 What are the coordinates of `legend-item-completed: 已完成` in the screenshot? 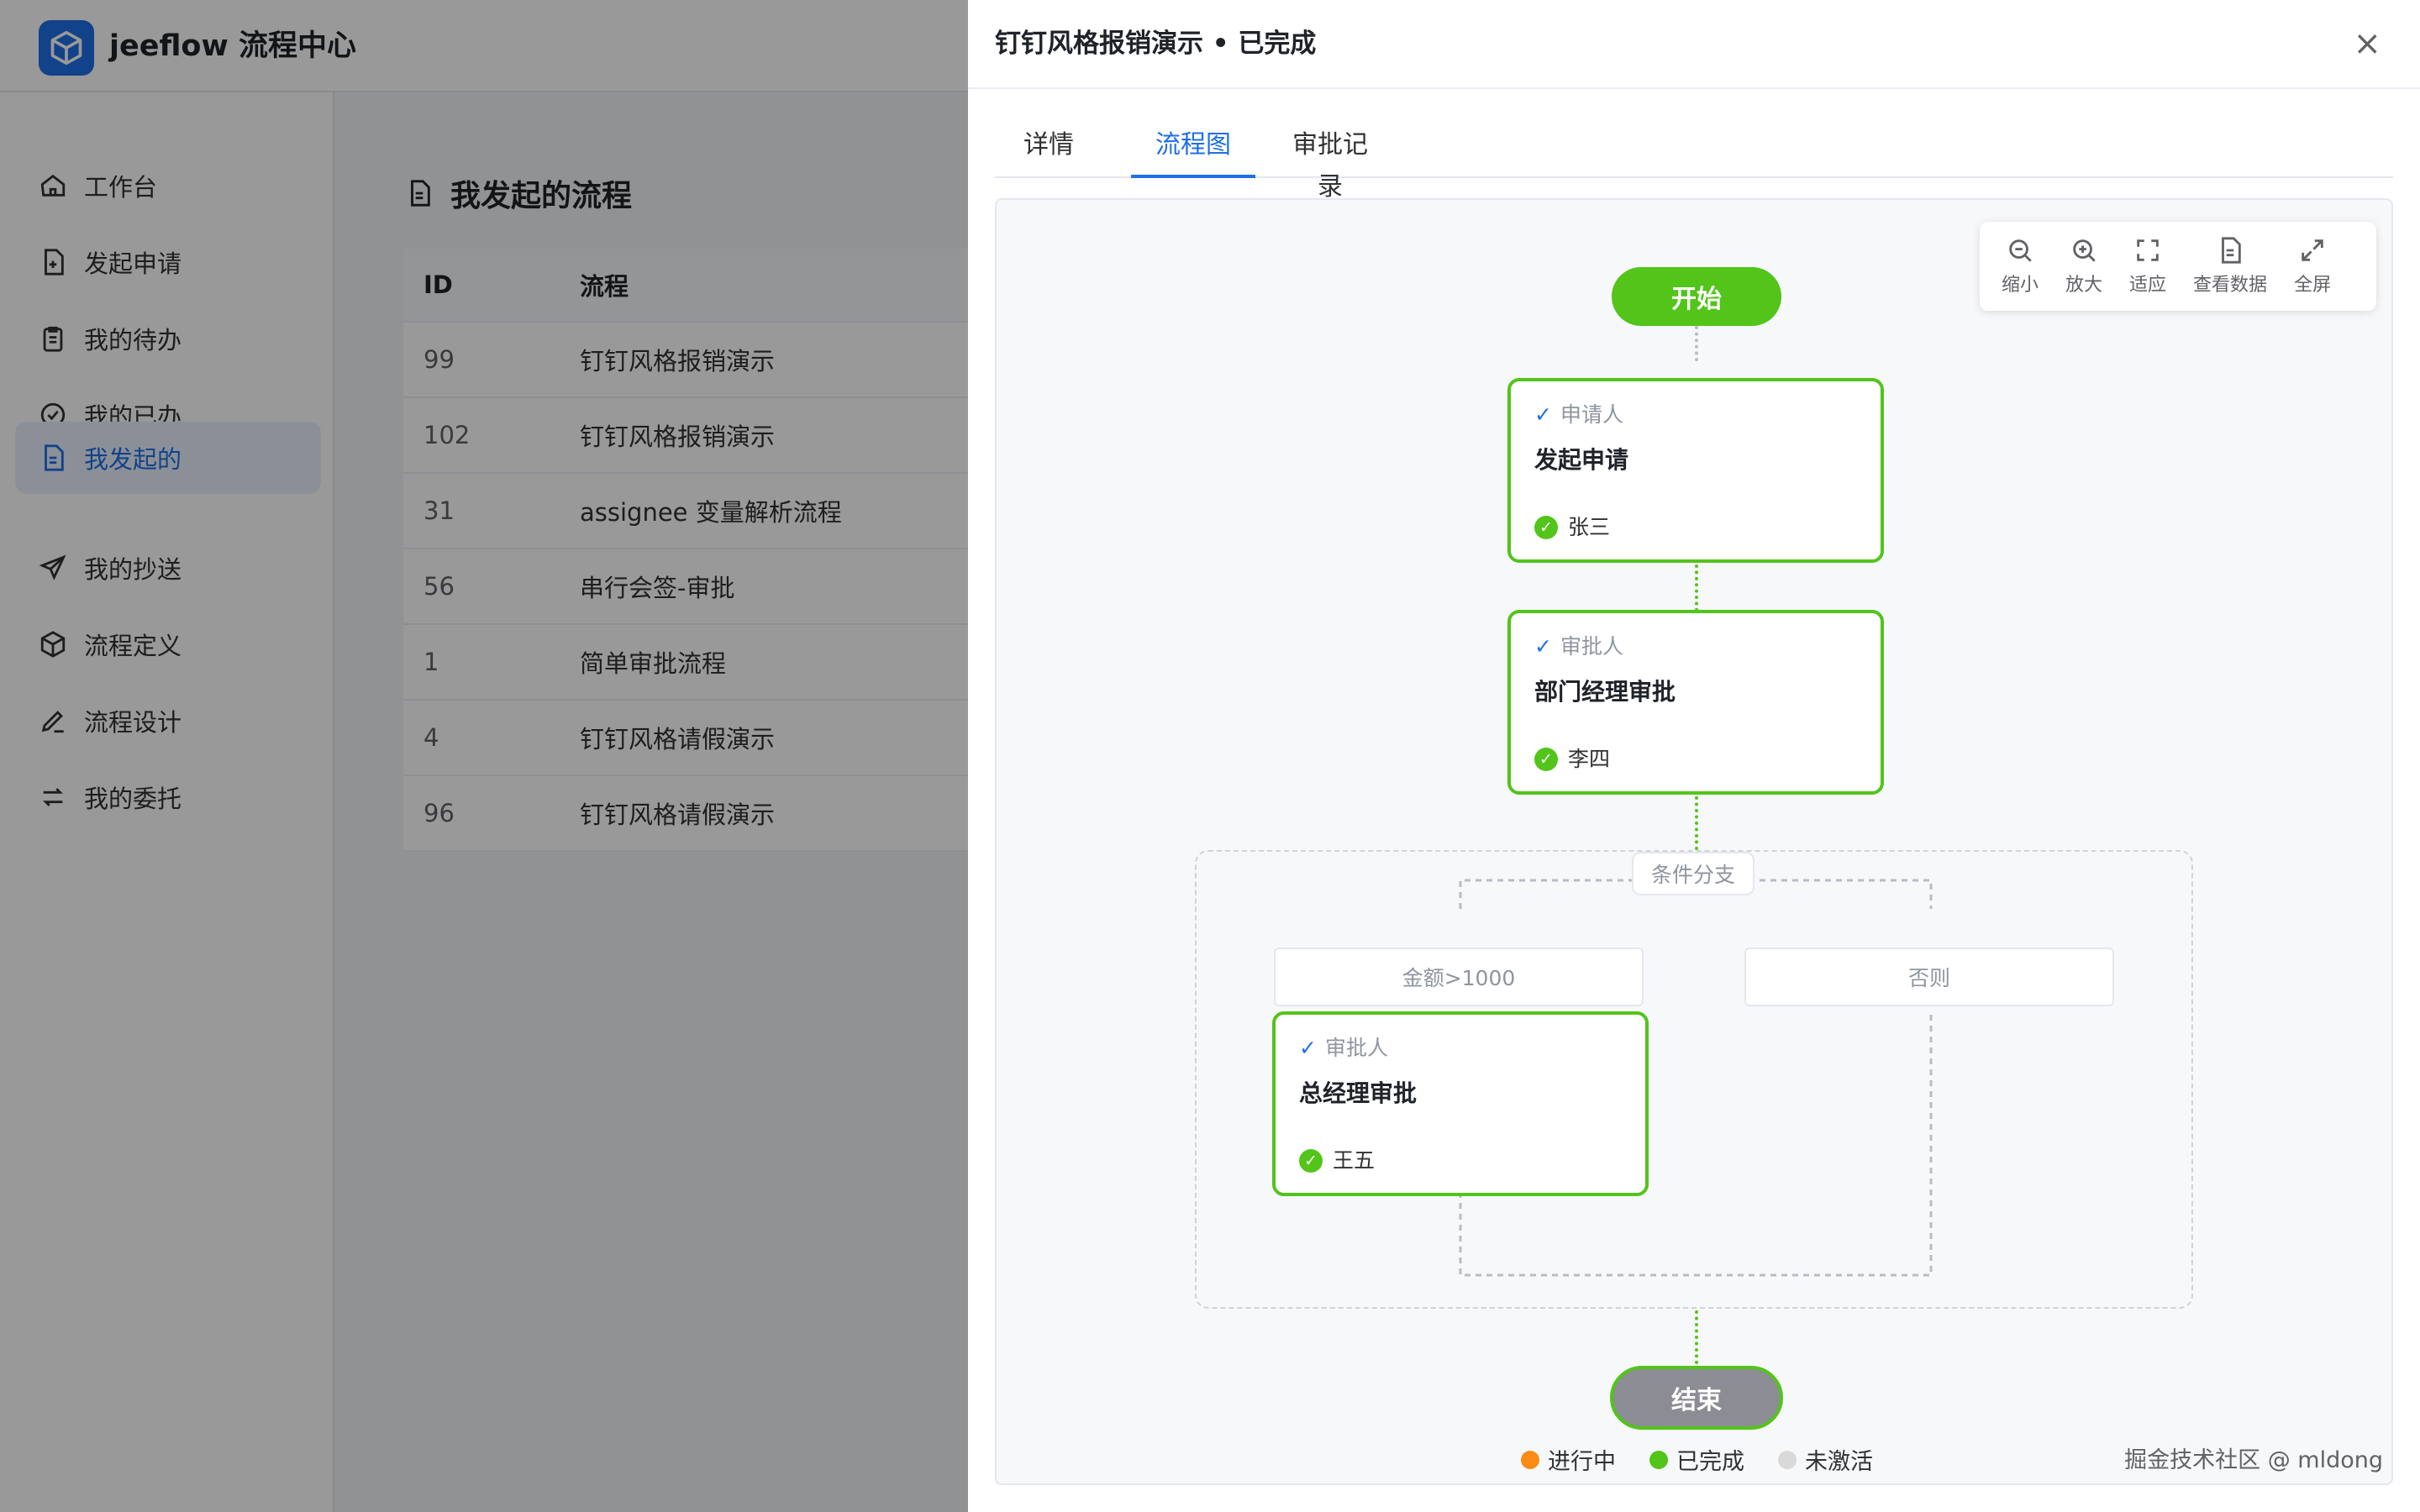 It's located at (1696, 1459).